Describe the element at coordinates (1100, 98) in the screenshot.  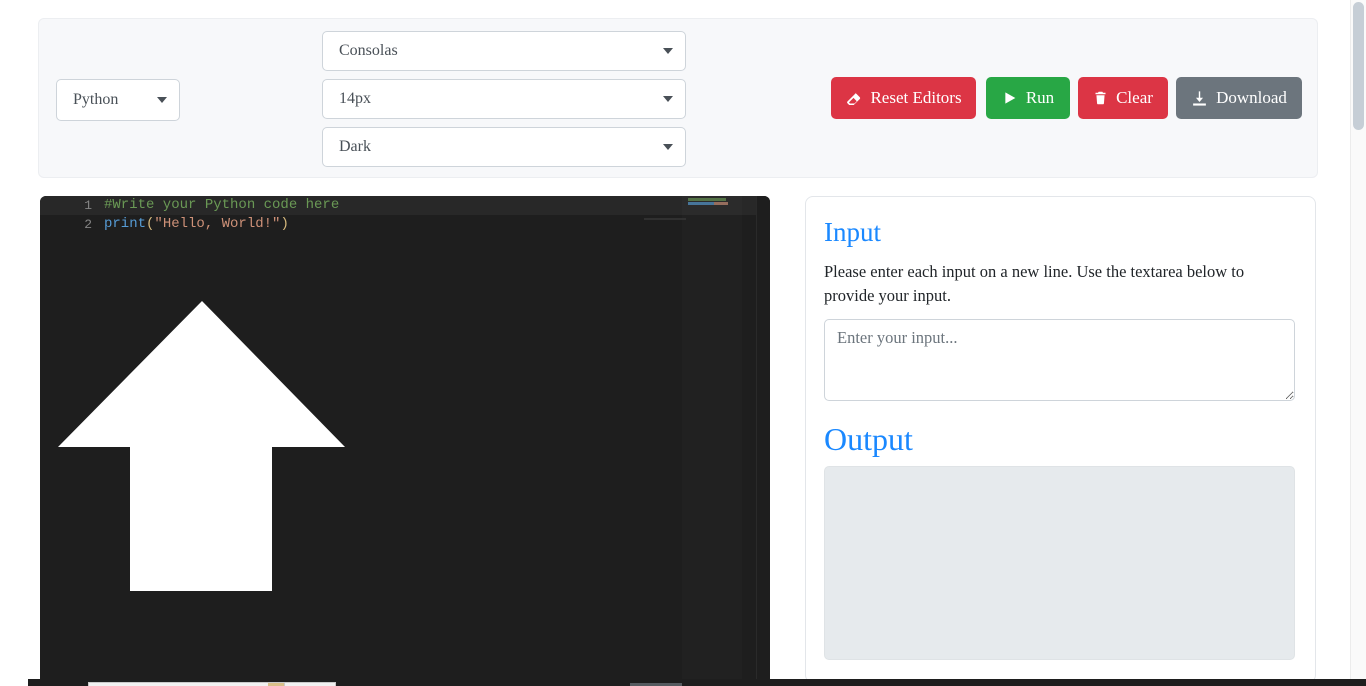
I see `trash-icon` at that location.